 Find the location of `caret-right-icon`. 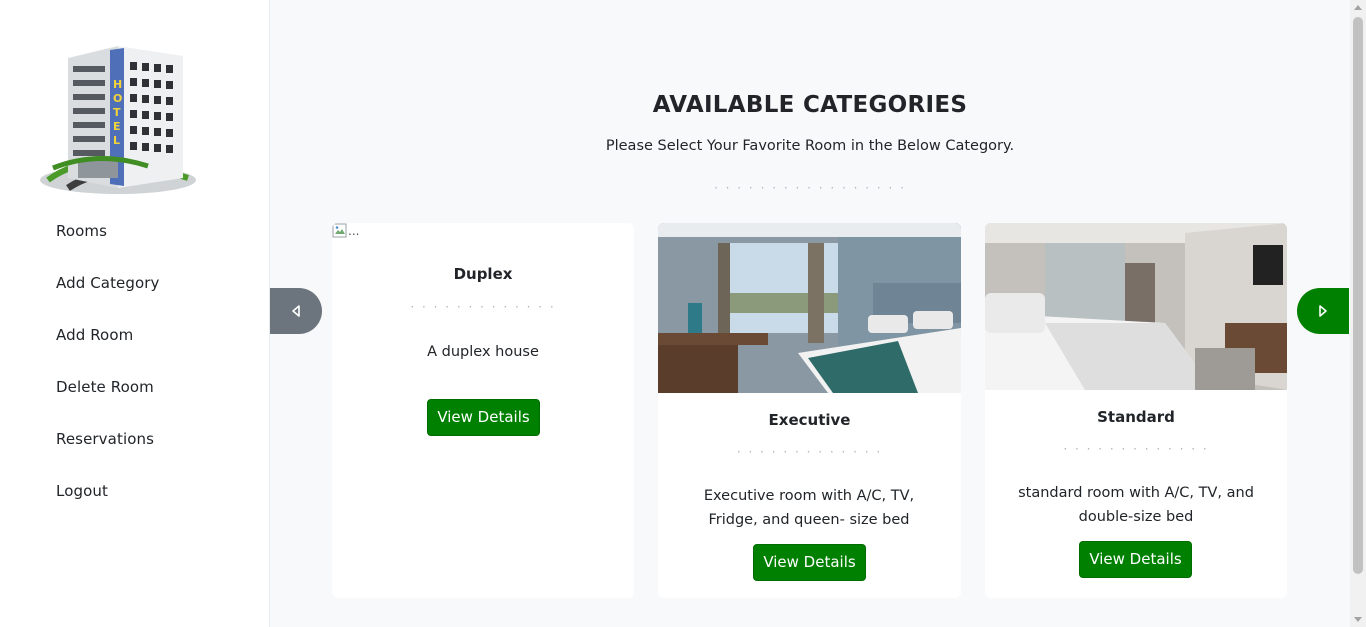

caret-right-icon is located at coordinates (1323, 311).